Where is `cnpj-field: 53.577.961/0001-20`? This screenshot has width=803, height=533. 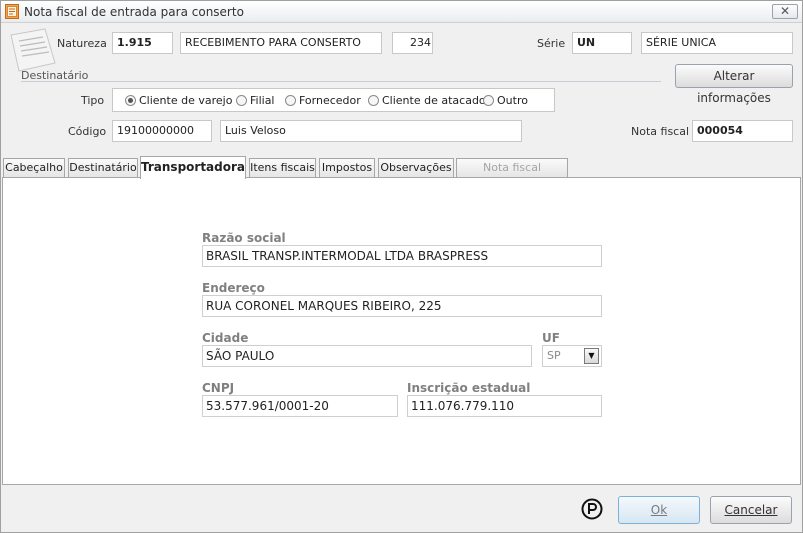
cnpj-field: 53.577.961/0001-20 is located at coordinates (300, 406).